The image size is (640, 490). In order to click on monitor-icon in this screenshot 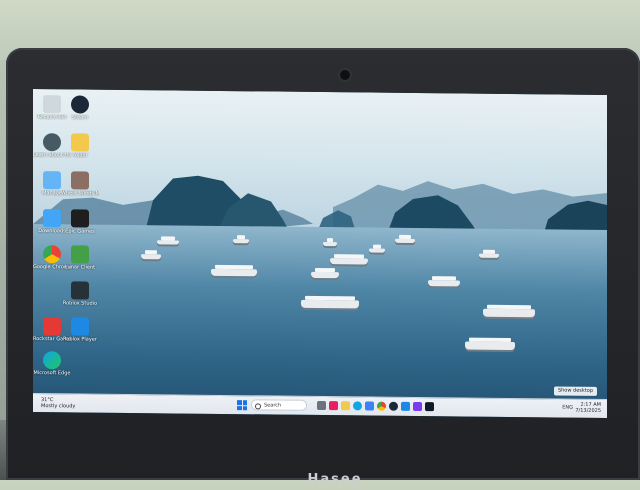, I will do `click(52, 180)`.